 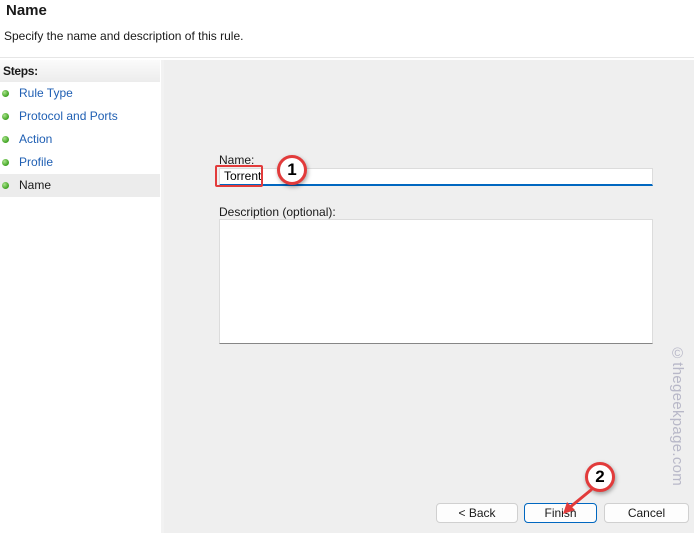 I want to click on step-protocol-and-ports: Protocol and Ports, so click(x=80, y=116).